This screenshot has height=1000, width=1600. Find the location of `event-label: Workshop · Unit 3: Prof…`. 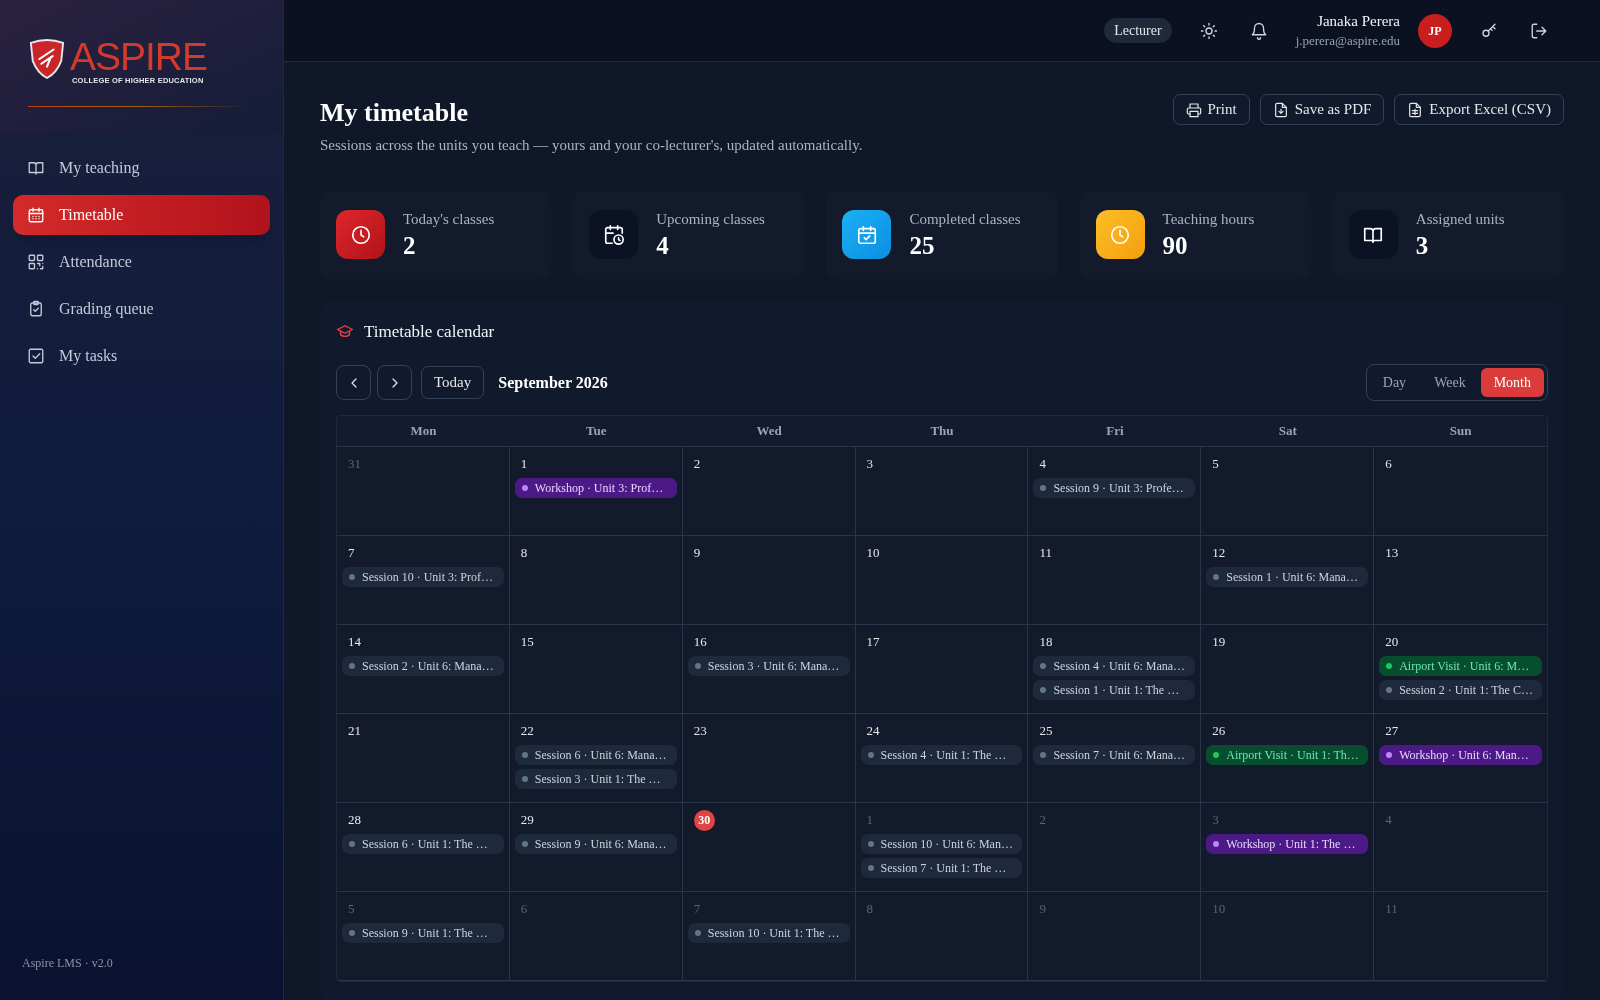

event-label: Workshop · Unit 3: Prof… is located at coordinates (599, 488).